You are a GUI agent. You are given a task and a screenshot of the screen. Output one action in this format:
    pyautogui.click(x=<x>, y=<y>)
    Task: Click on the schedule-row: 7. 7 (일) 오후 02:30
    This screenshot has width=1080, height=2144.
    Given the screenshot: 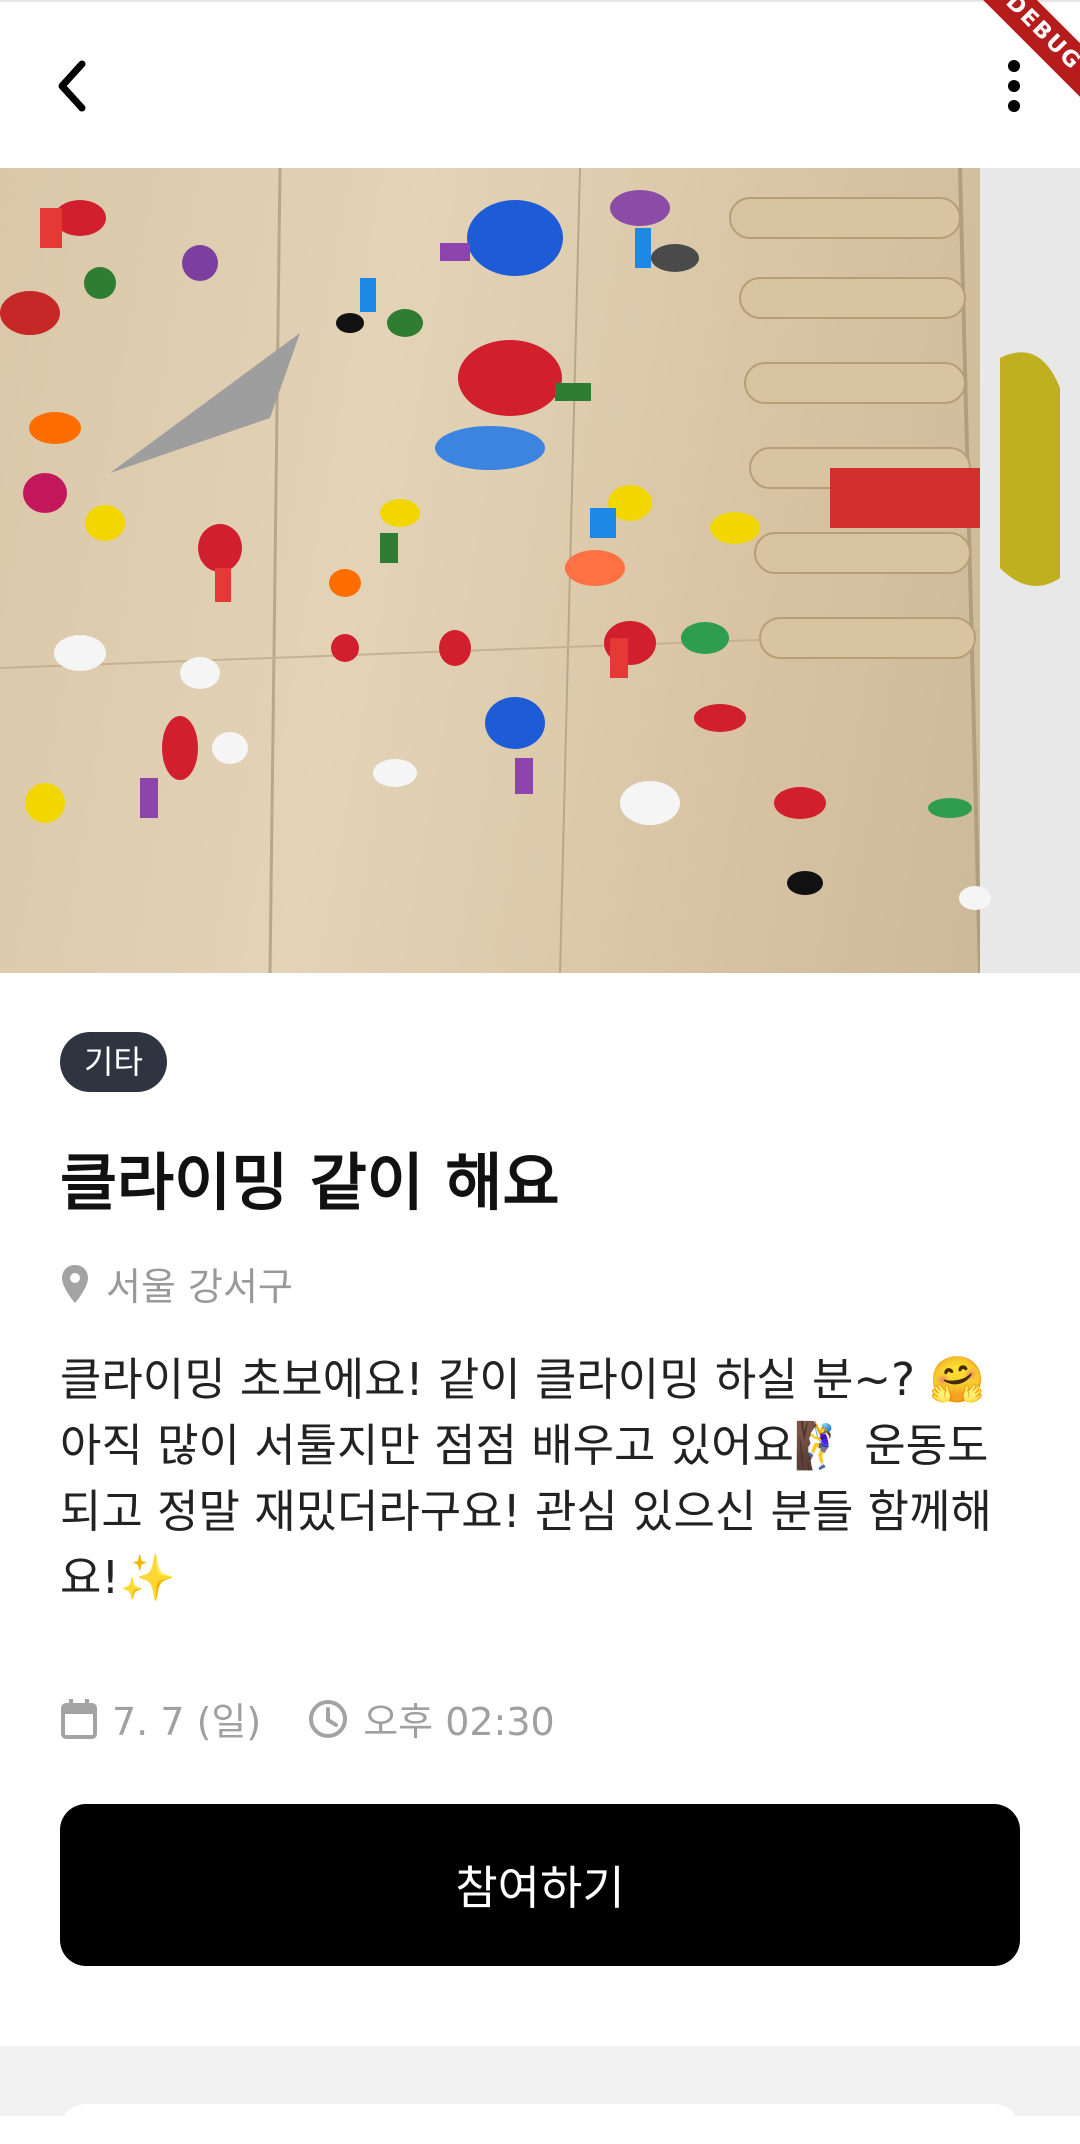 What is the action you would take?
    pyautogui.click(x=540, y=1718)
    